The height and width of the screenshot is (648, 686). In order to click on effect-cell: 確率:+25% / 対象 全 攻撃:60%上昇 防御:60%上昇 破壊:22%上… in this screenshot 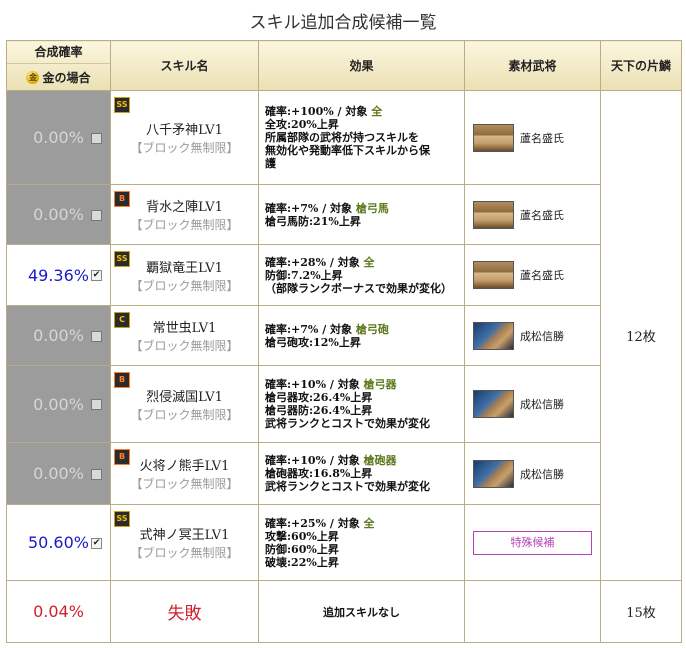, I will do `click(361, 542)`.